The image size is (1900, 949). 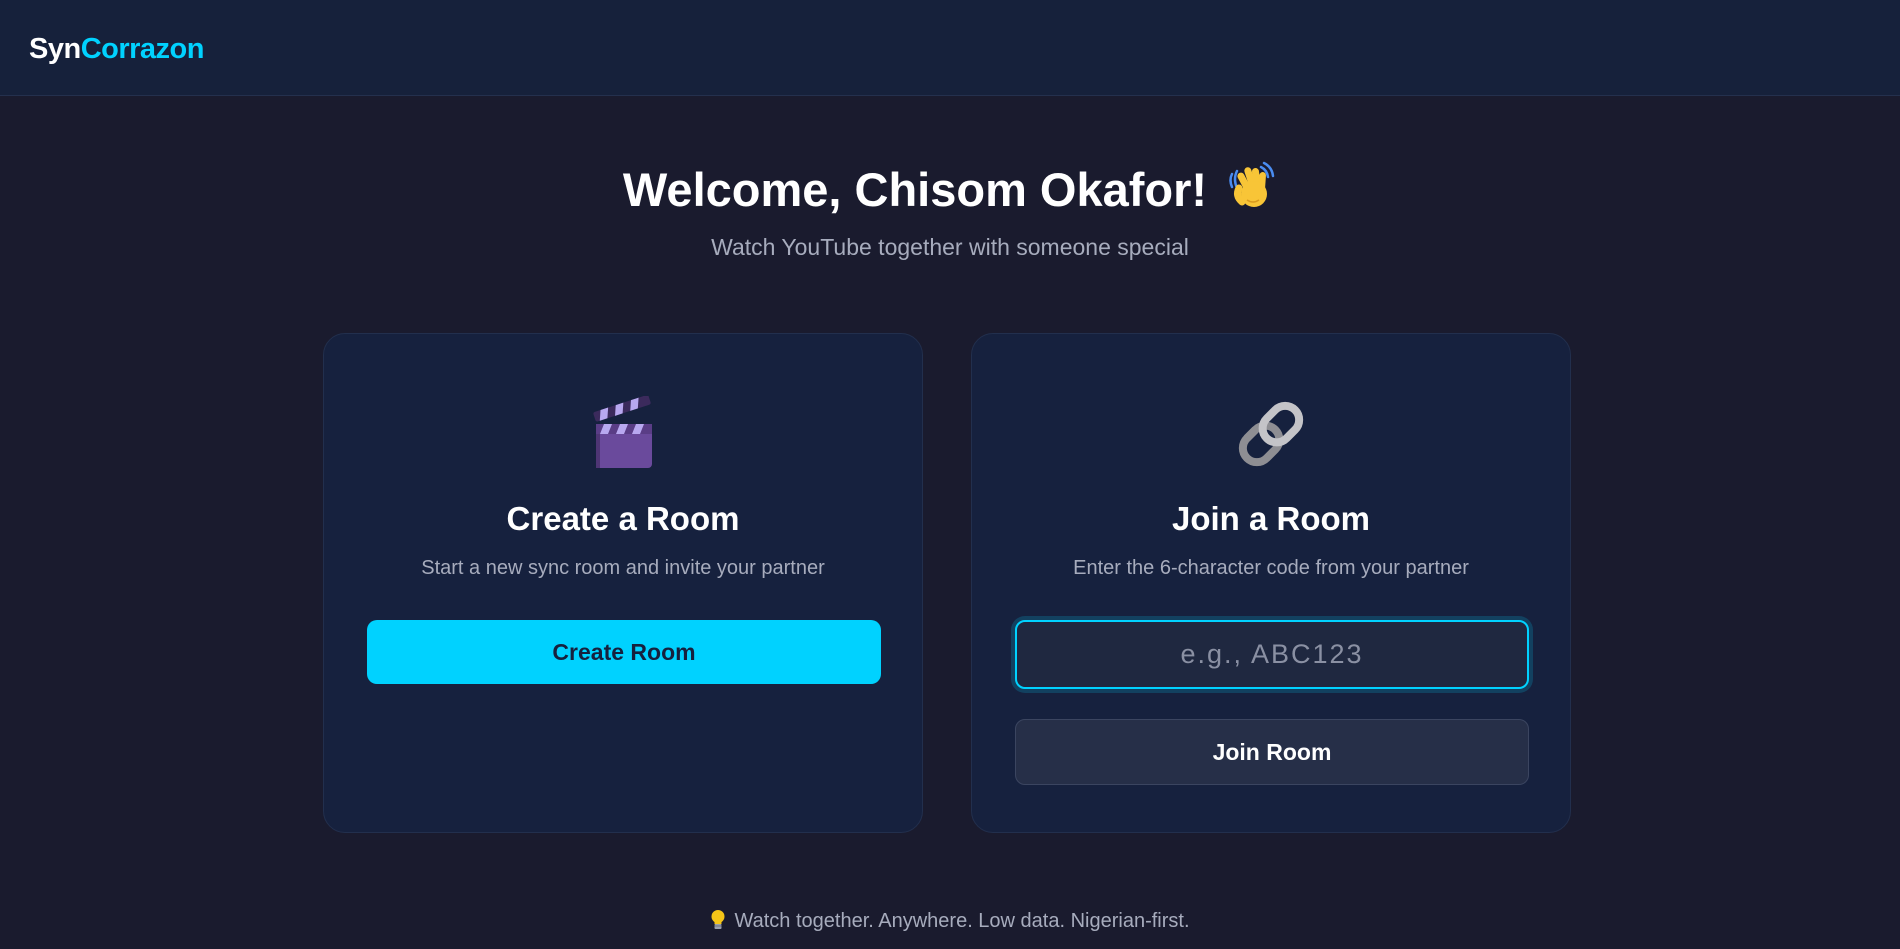 I want to click on app-logo: SynCorrazon, so click(x=116, y=49).